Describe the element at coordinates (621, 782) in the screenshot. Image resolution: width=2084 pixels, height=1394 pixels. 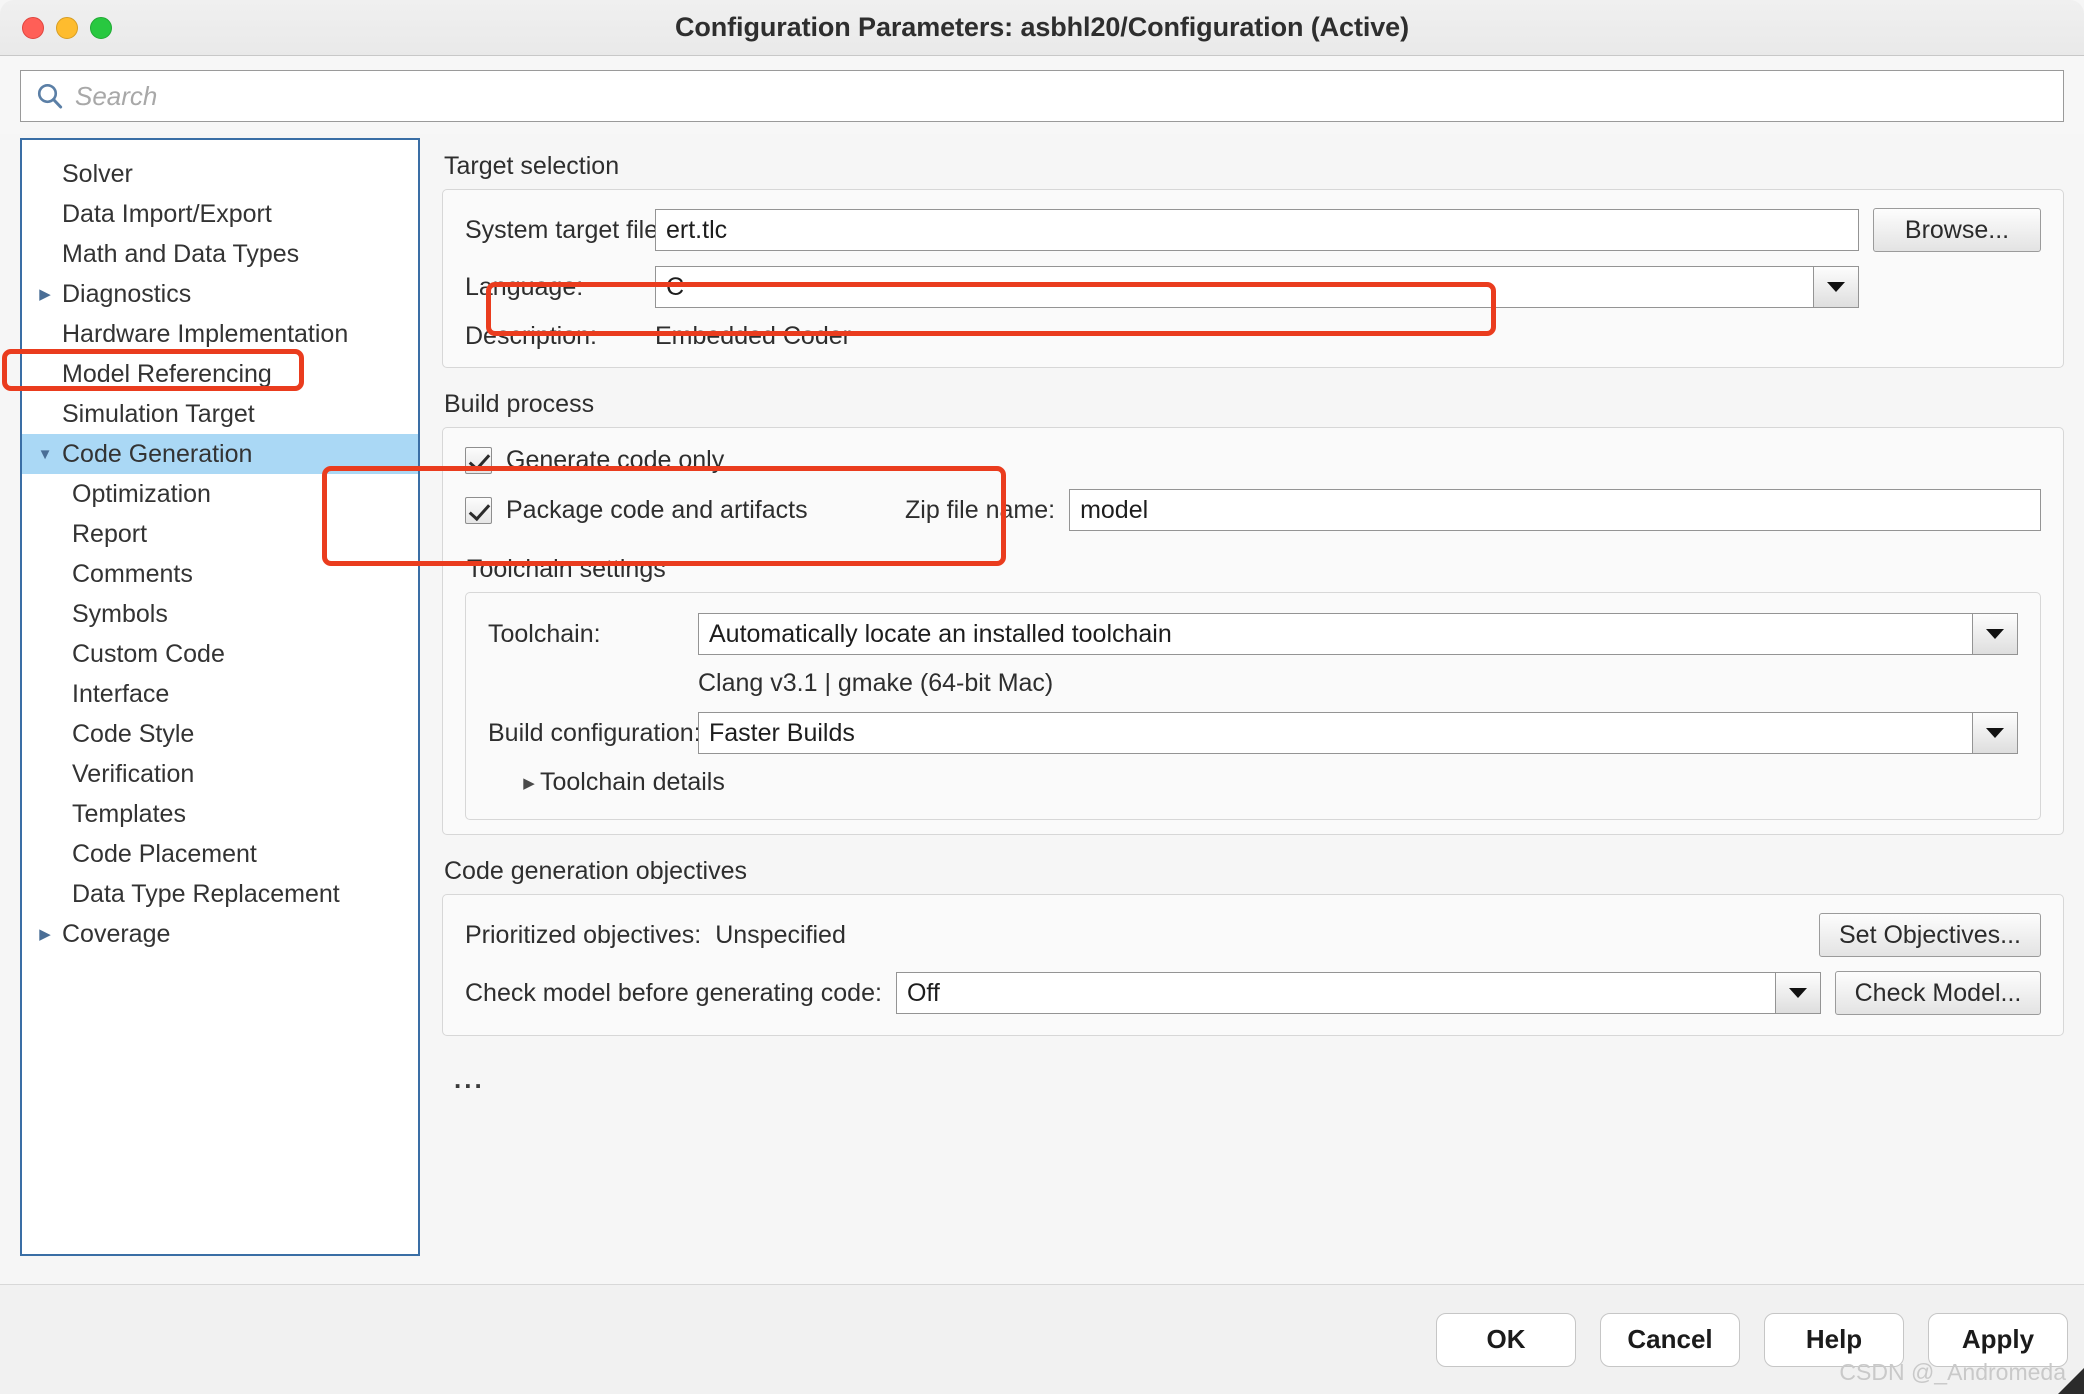
I see `toolchain-details-disclosure: ▶ Toolchain details` at that location.